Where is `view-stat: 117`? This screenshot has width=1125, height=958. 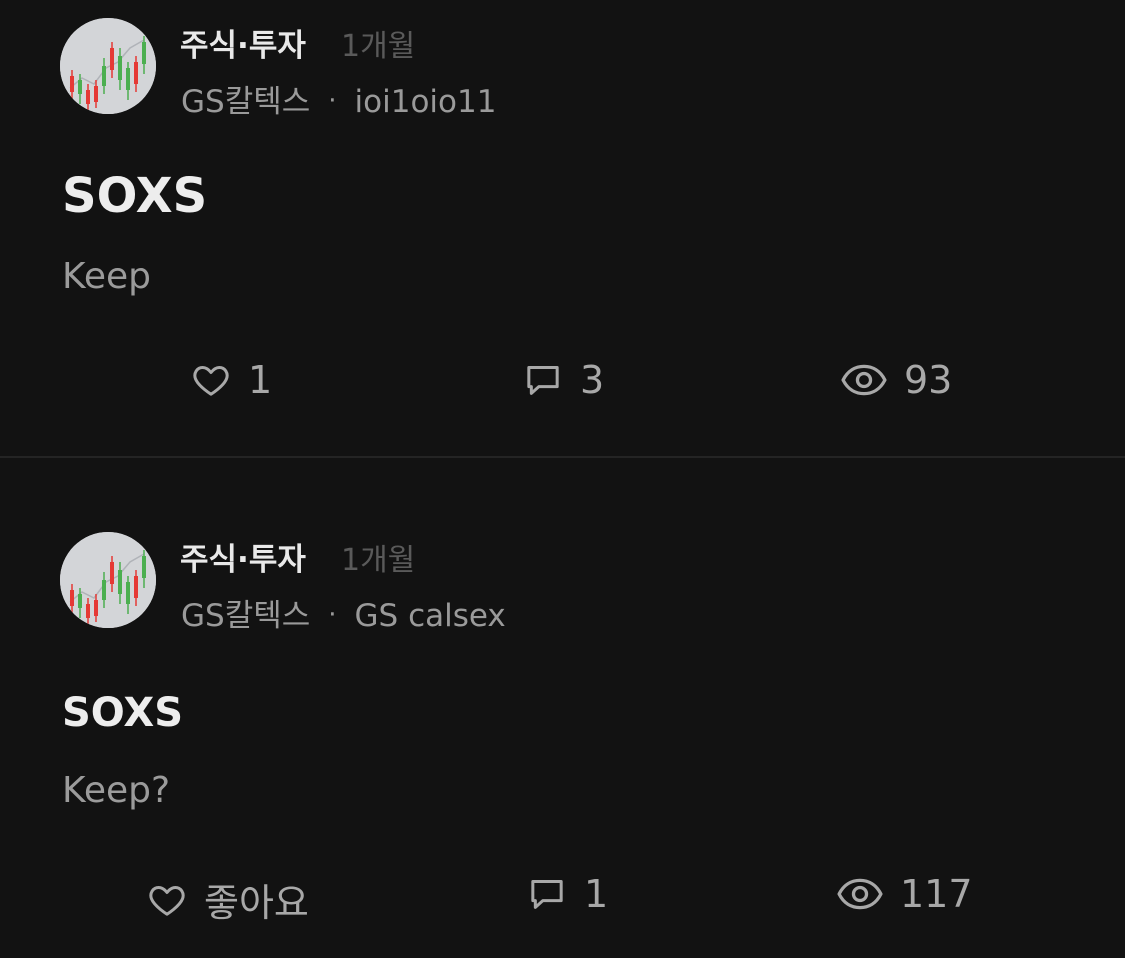
view-stat: 117 is located at coordinates (904, 894).